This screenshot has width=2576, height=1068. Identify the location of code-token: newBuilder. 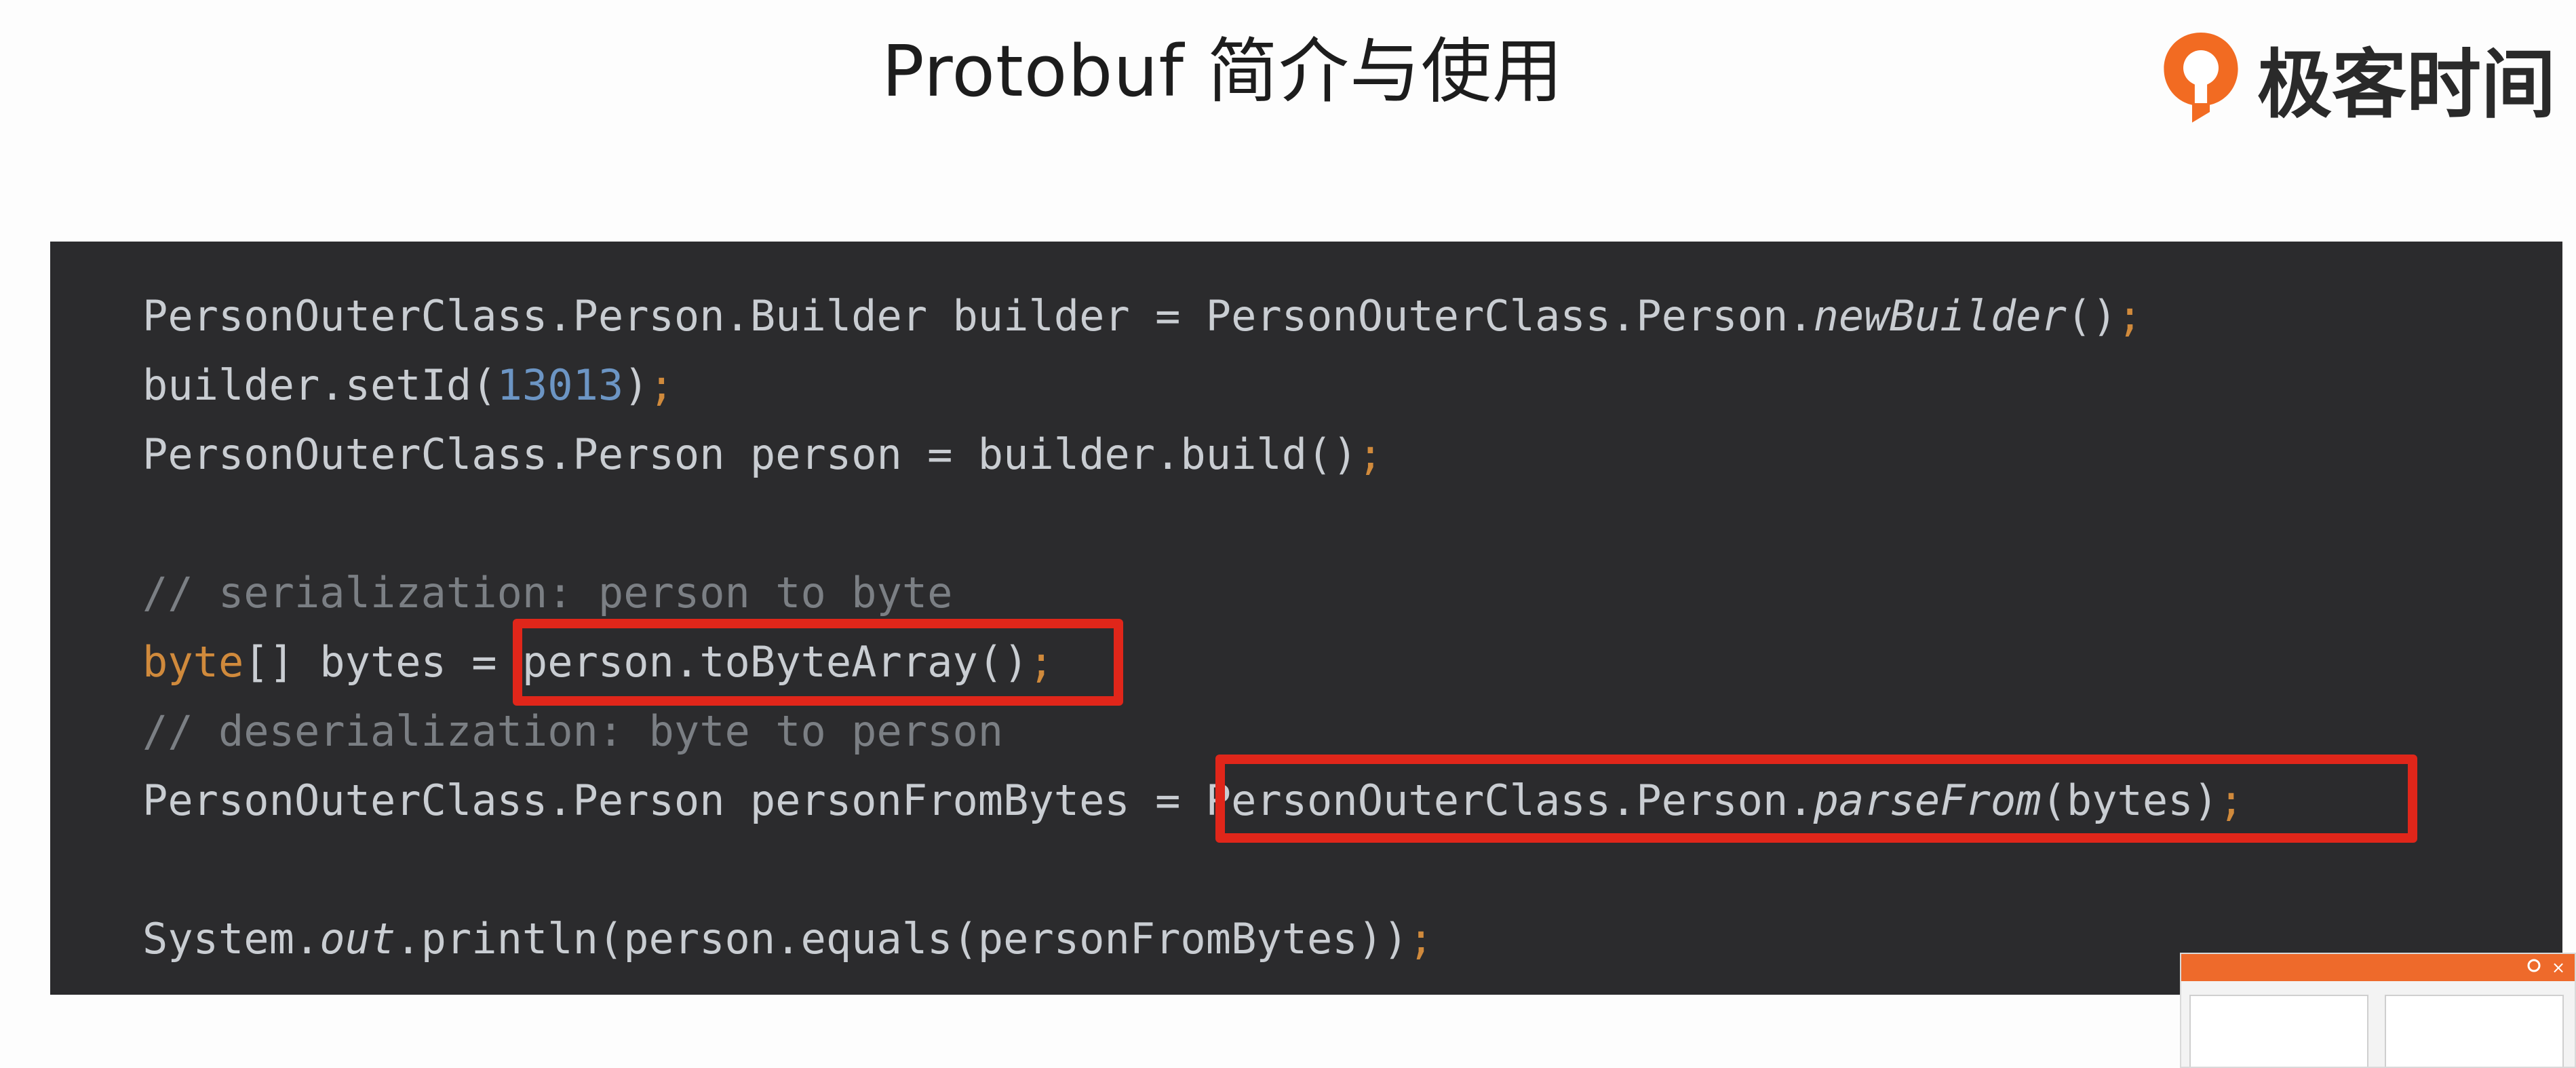
(1940, 316).